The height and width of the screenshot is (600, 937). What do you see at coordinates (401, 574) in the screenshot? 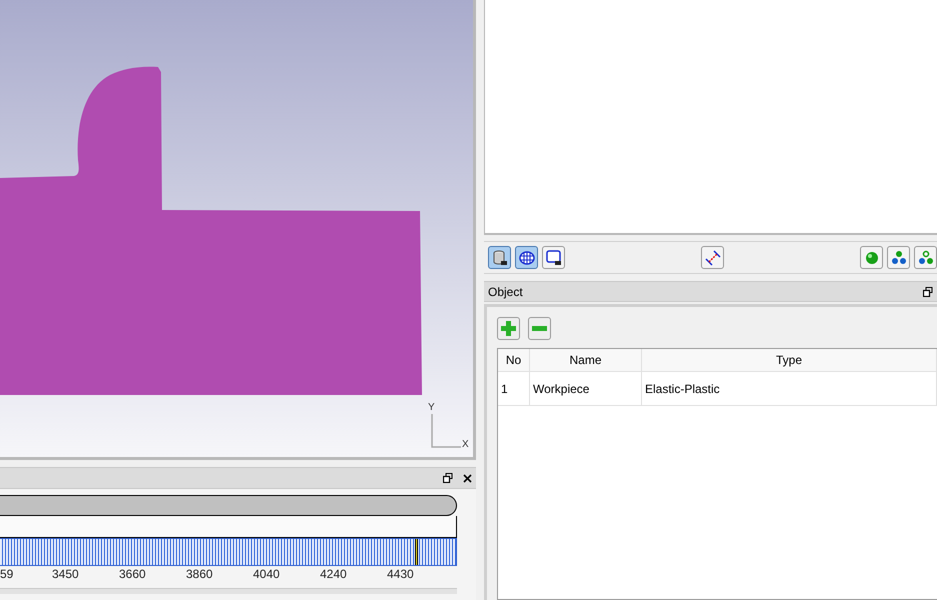
I see `tick-label: 4430` at bounding box center [401, 574].